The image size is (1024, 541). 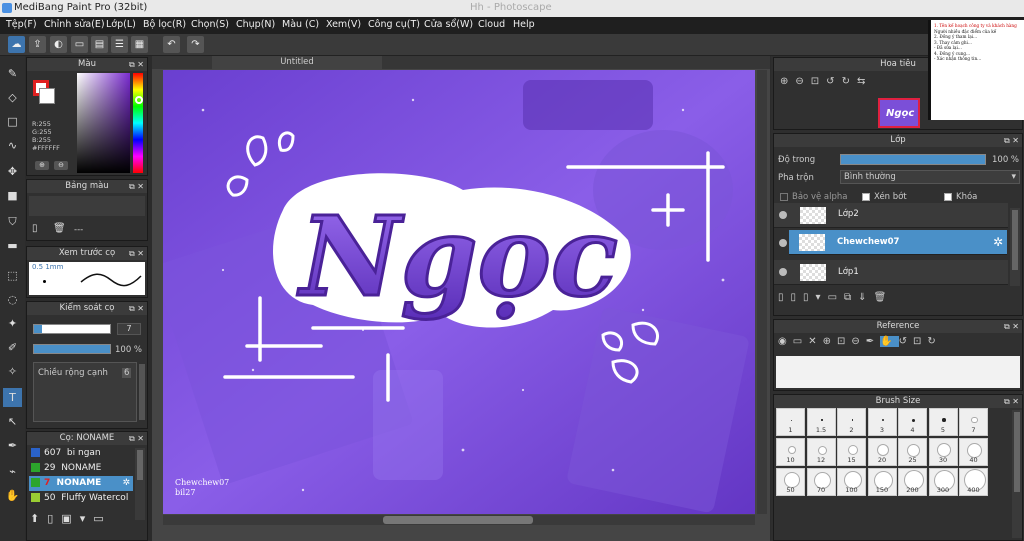 What do you see at coordinates (882, 422) in the screenshot?
I see `brush-size-option: 3` at bounding box center [882, 422].